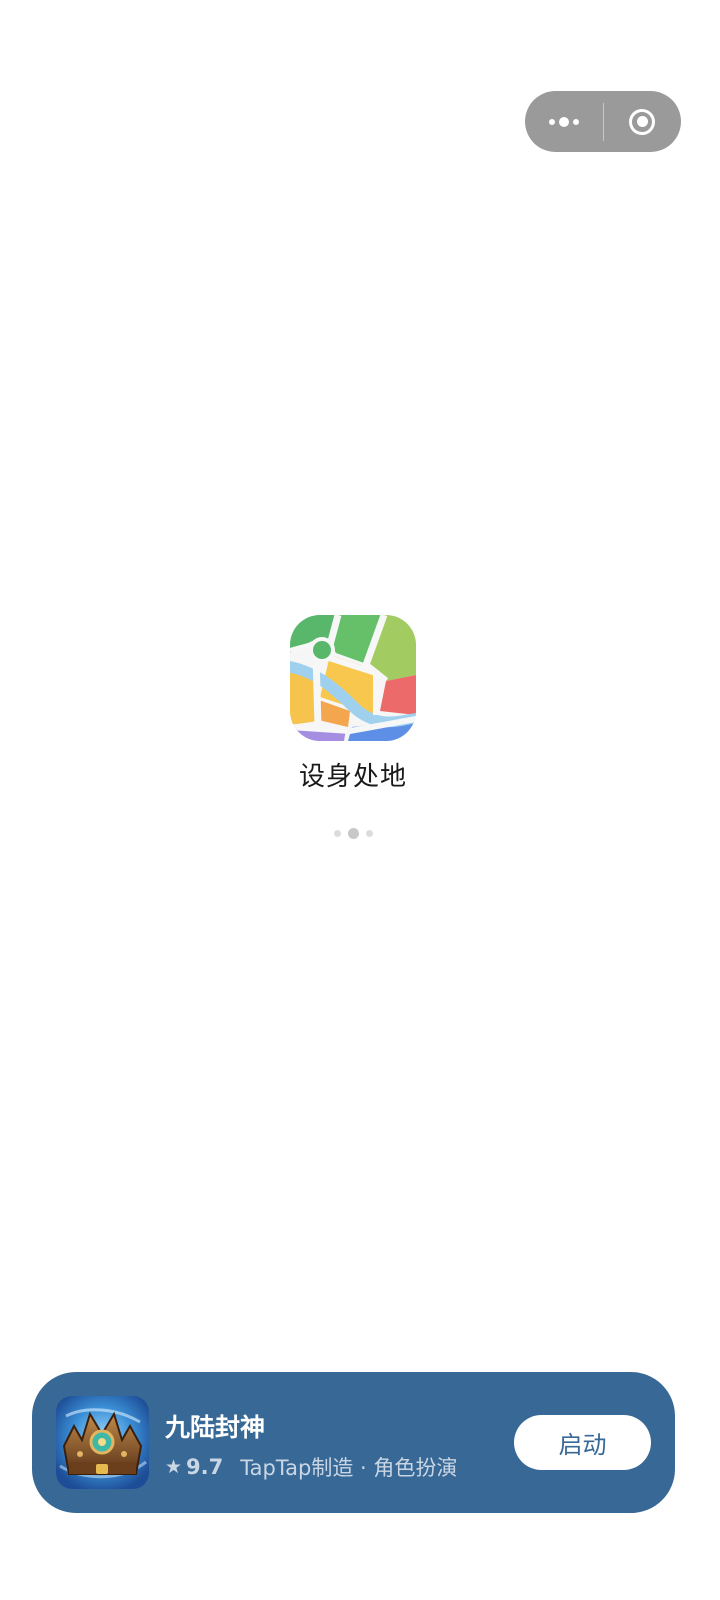  I want to click on game-meta: ★ 9.7 TapTap制造 · 角色扮演, so click(311, 1467).